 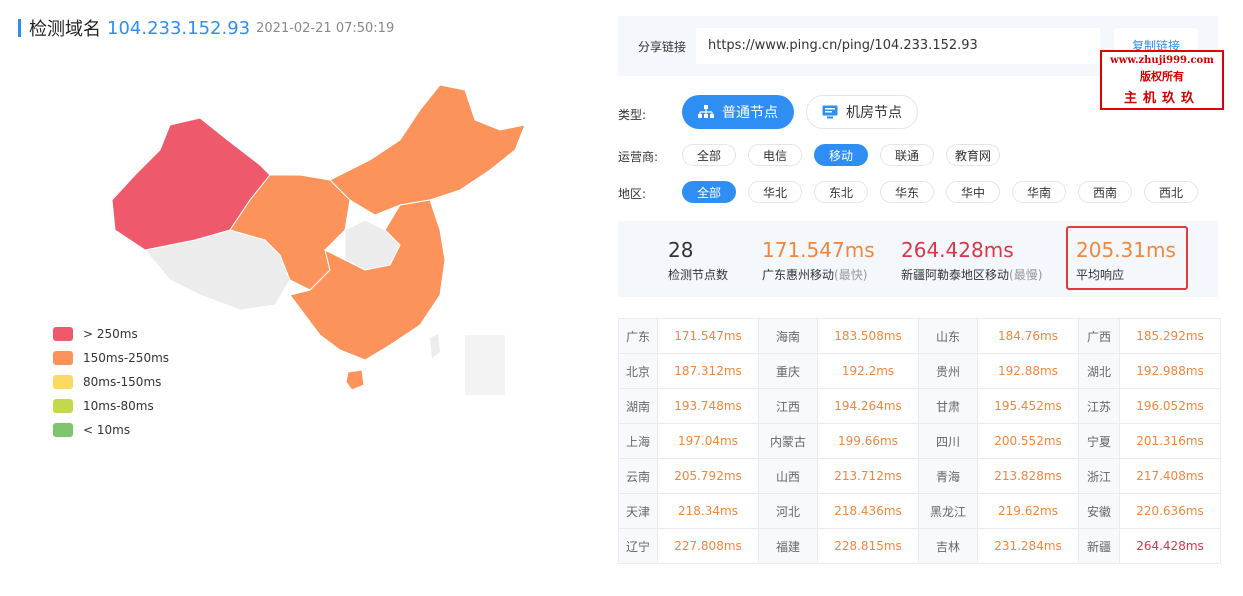 I want to click on region-east-china: 华东, so click(x=907, y=192).